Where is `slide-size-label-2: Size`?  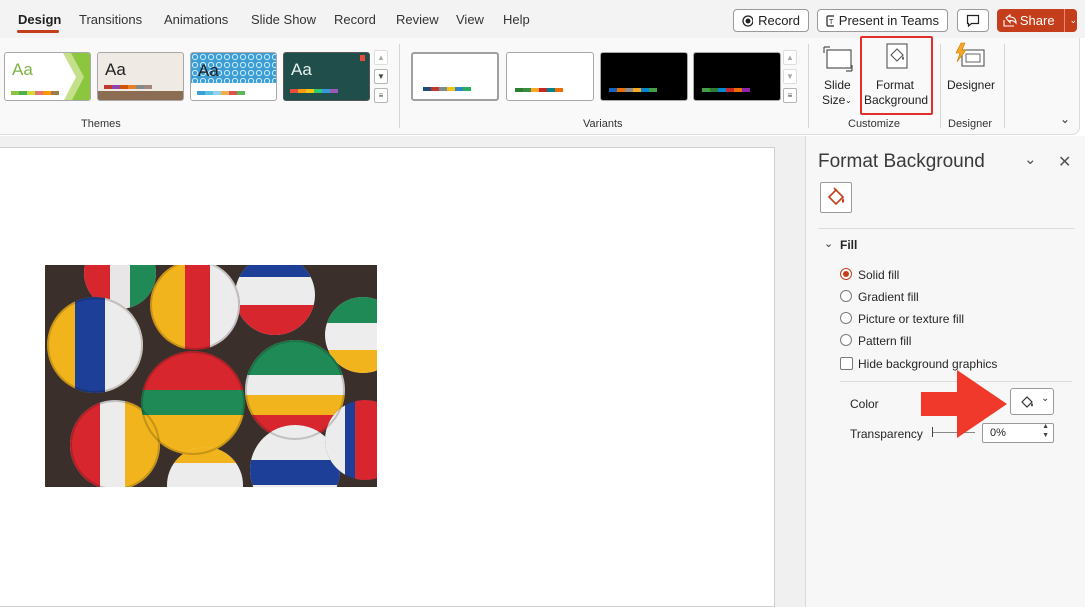 slide-size-label-2: Size is located at coordinates (834, 100).